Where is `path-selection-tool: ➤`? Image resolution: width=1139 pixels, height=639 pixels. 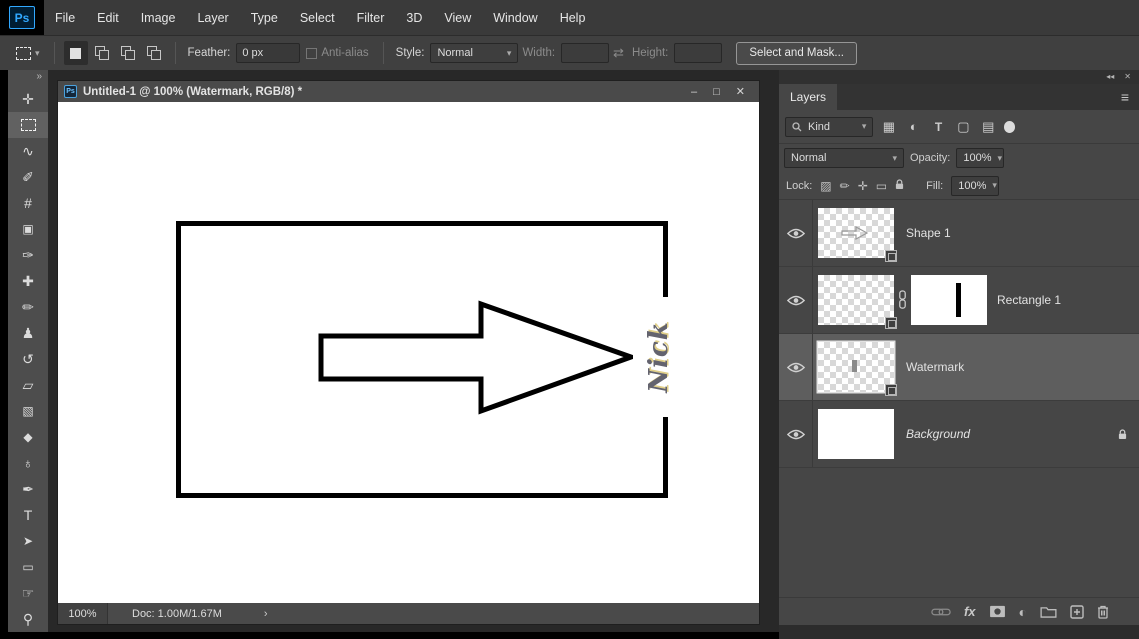 path-selection-tool: ➤ is located at coordinates (28, 541).